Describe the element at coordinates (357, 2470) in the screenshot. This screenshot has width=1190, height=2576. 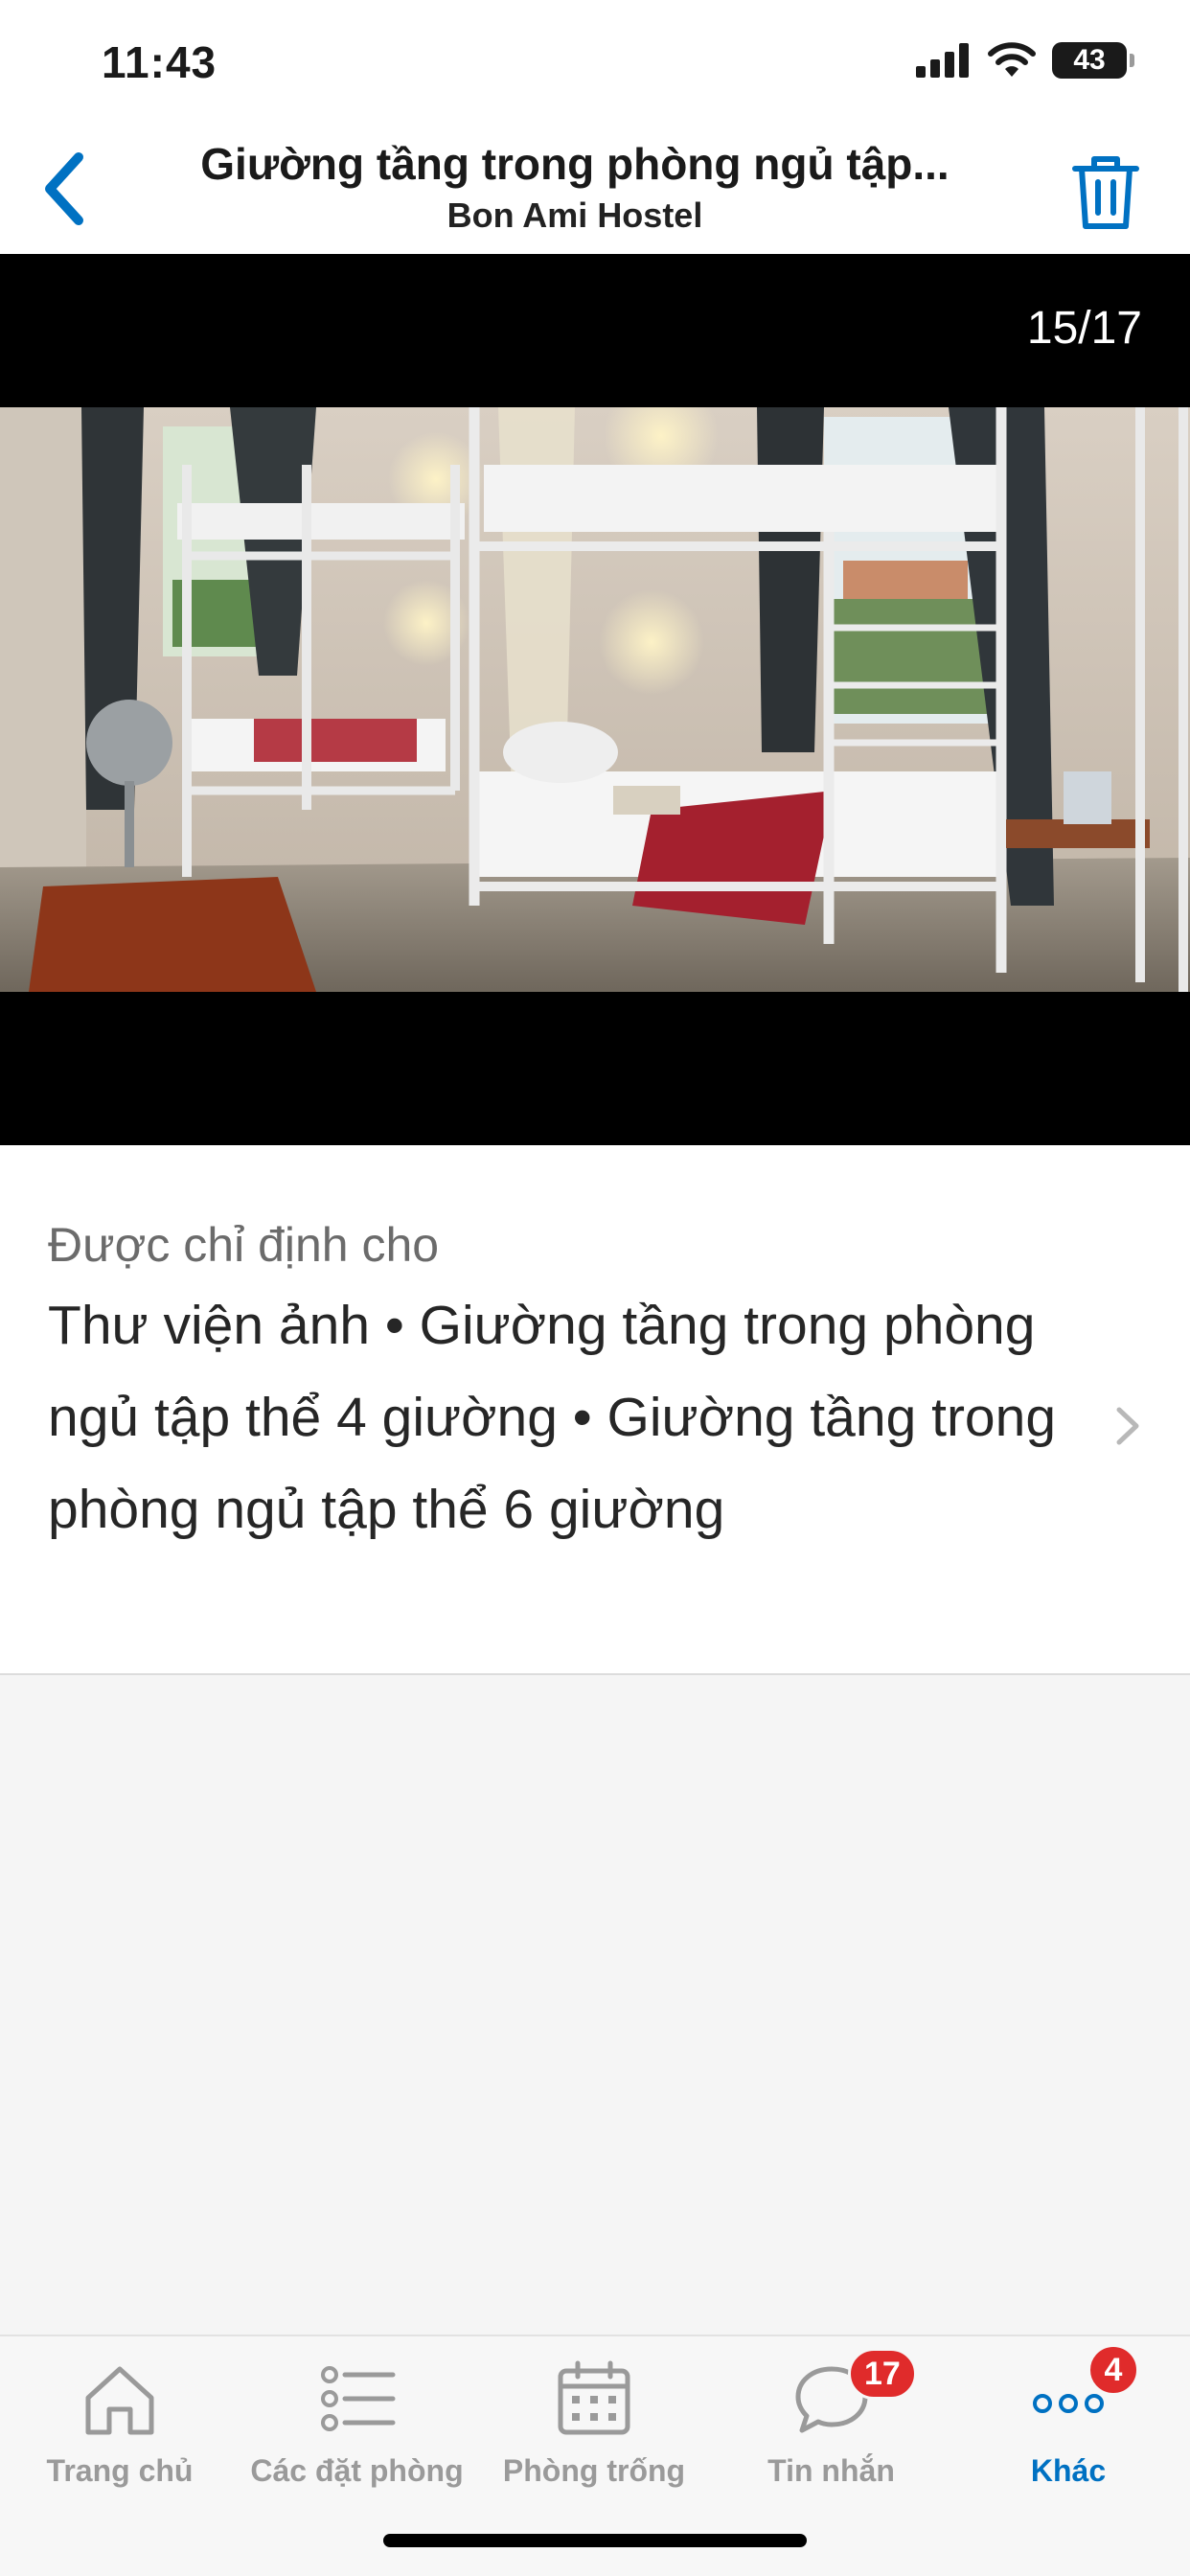
I see `tab-bookings-label: Các đặt phòng` at that location.